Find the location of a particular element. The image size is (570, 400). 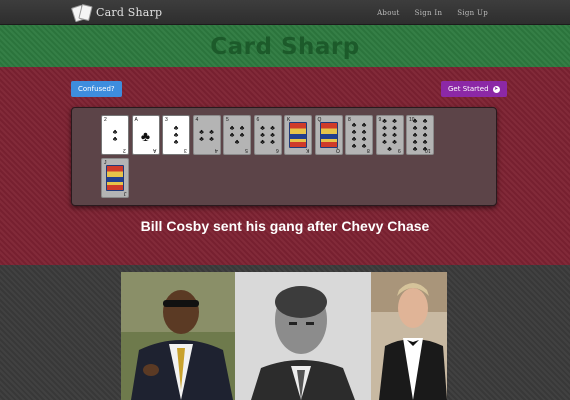

club-icon: ♣ ♣ ♣ ♣ ♣ ♣ ♣ ♣ ♣ ♣ is located at coordinates (420, 135).